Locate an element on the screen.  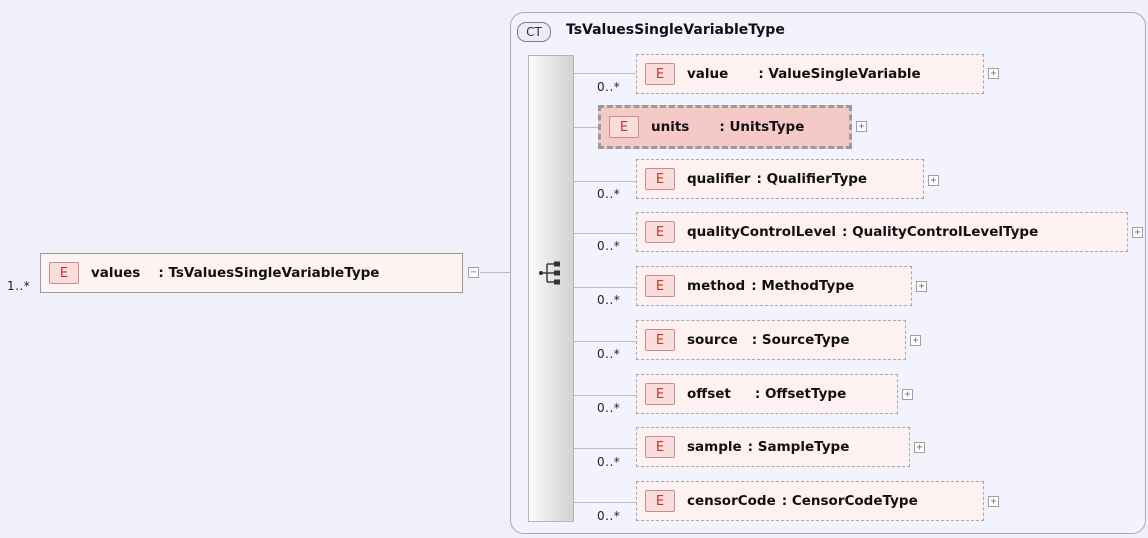
element-name: censorCode is located at coordinates (731, 501).